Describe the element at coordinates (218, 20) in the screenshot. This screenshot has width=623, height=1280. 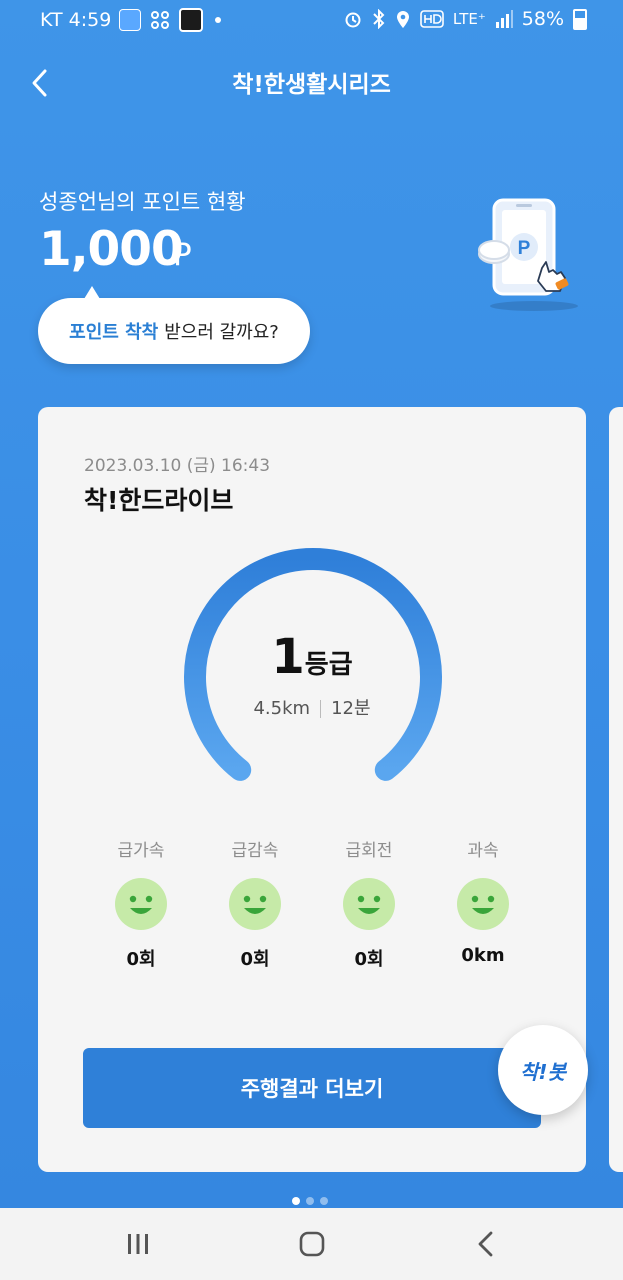
I see `more-notifications-dot` at that location.